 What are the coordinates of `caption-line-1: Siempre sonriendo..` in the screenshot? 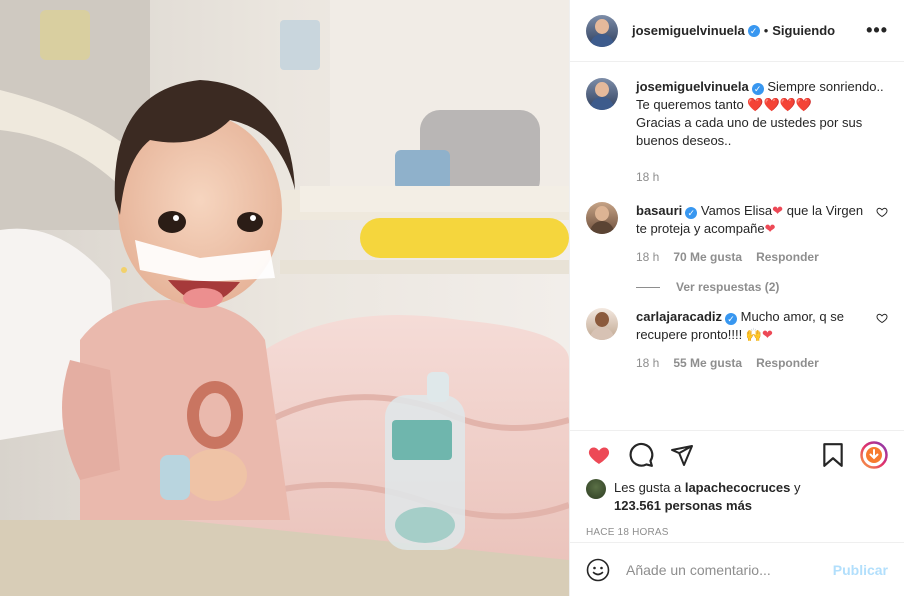 It's located at (825, 86).